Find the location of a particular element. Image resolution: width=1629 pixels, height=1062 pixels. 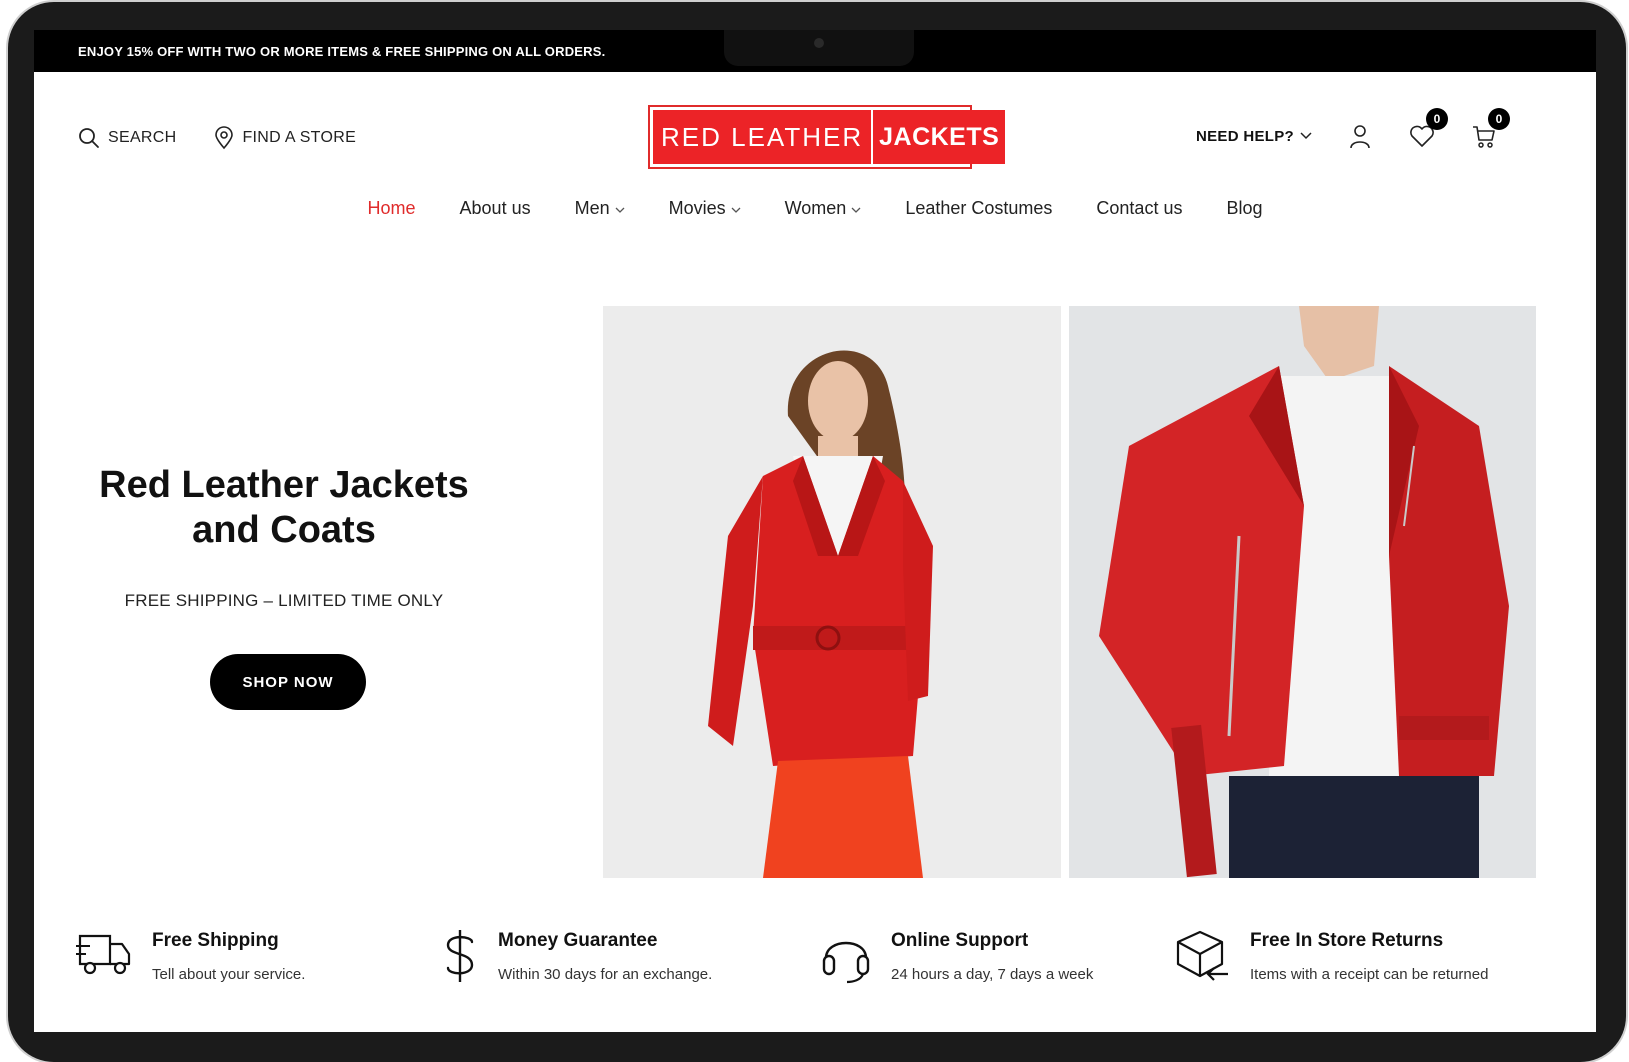

camera-notch is located at coordinates (819, 48).